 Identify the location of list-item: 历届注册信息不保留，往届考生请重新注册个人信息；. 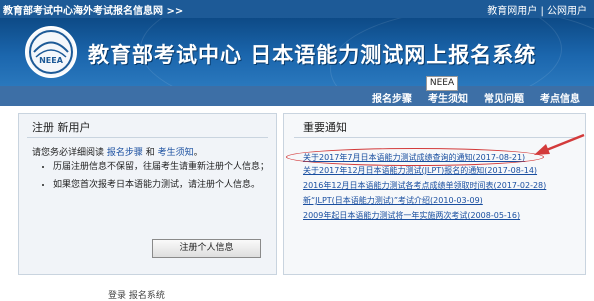
(164, 167).